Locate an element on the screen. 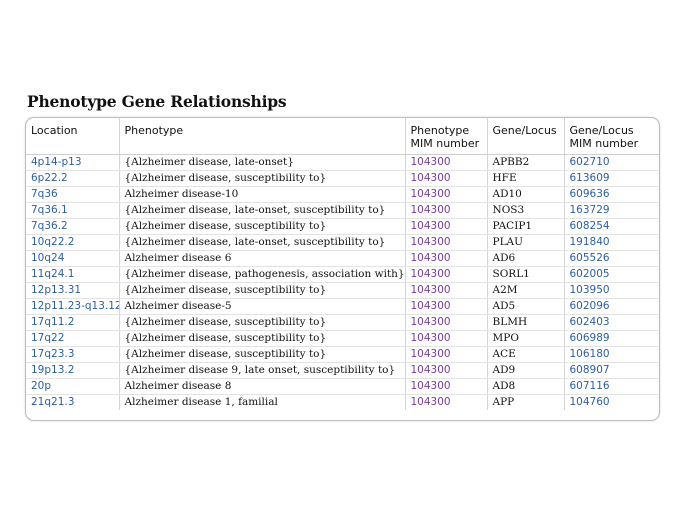 Image resolution: width=689 pixels, height=517 pixels. location-link: 21q21.3 is located at coordinates (72, 403).